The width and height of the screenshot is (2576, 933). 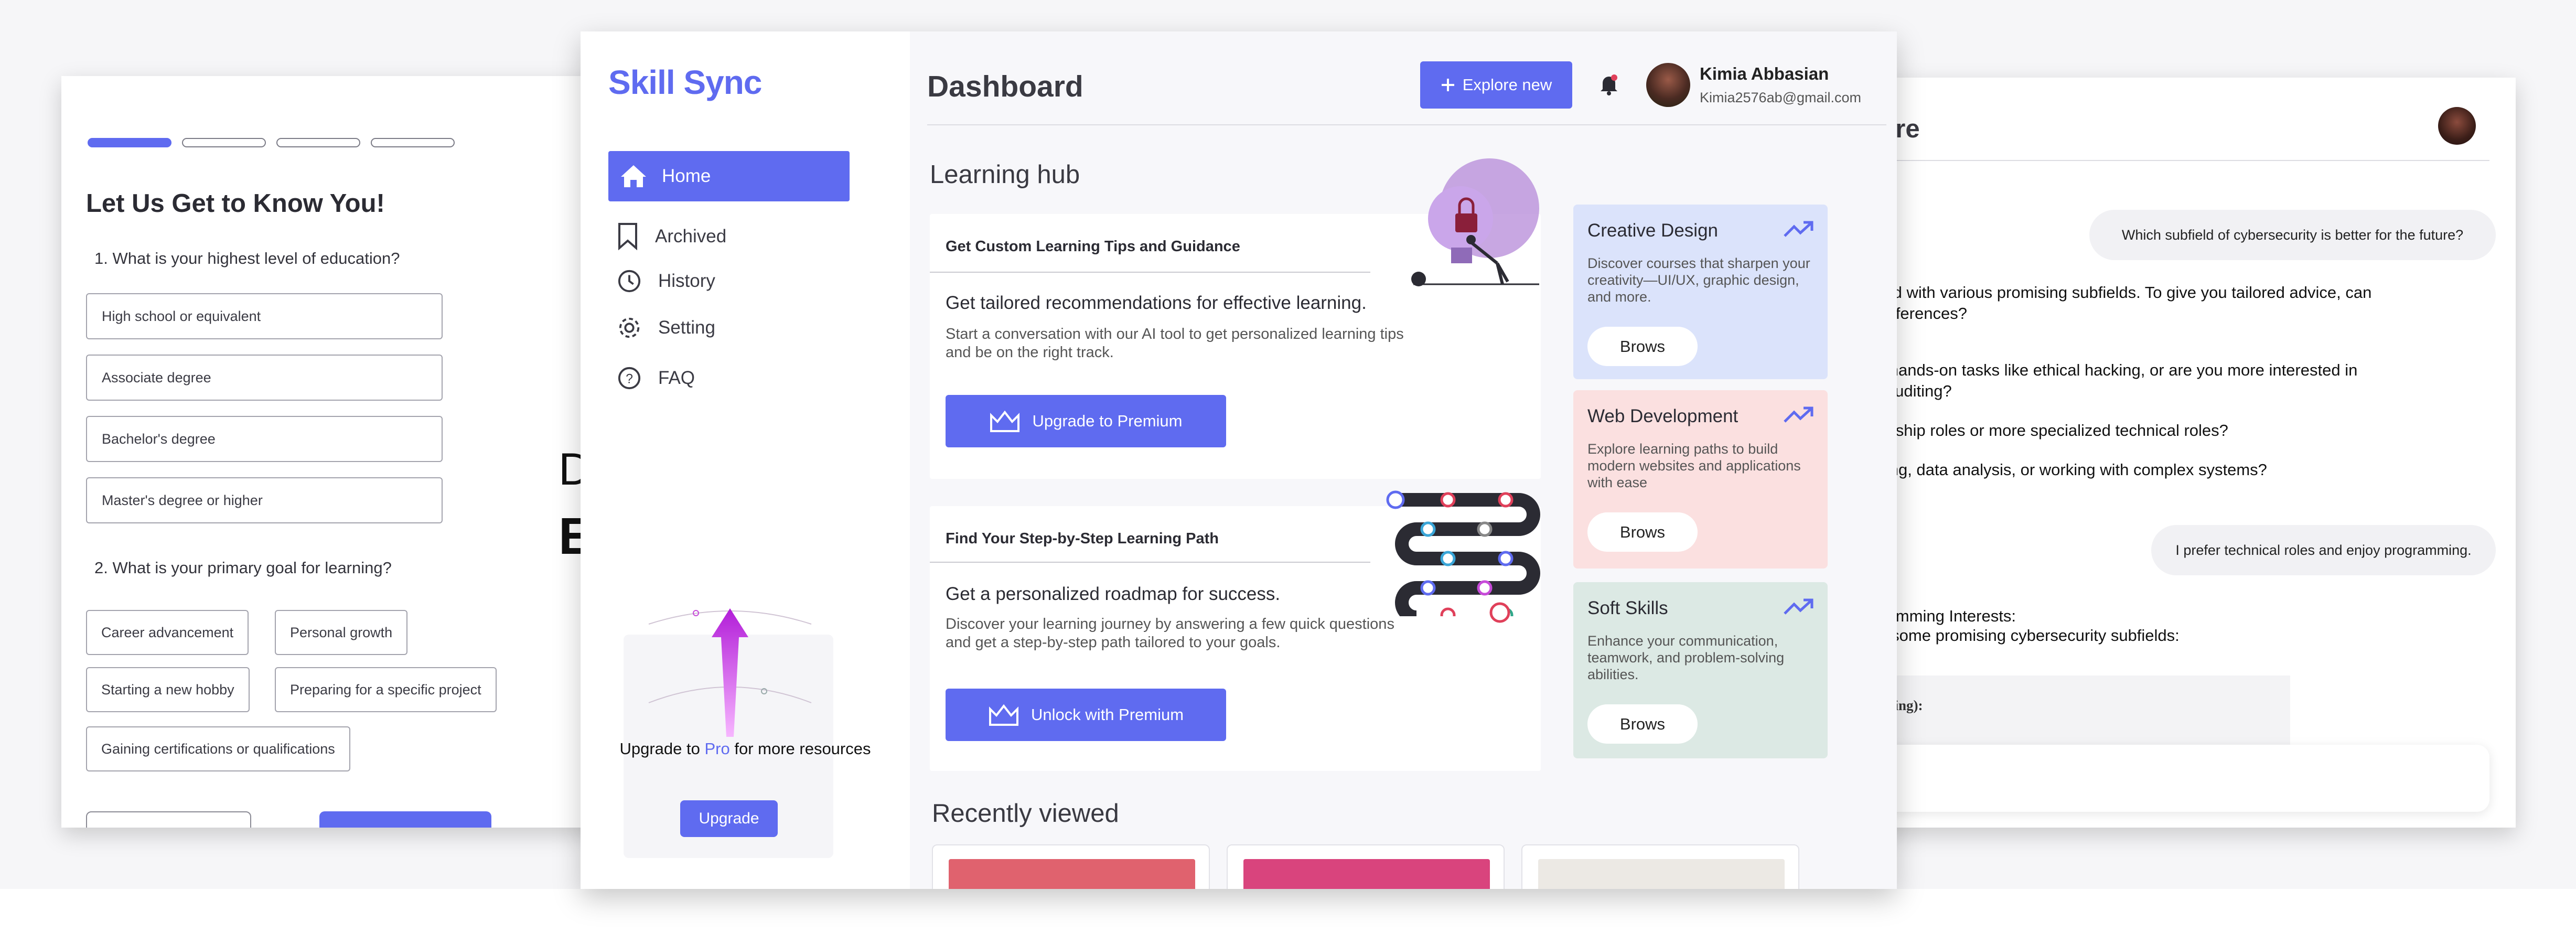 What do you see at coordinates (2457, 126) in the screenshot?
I see `chat-avatar` at bounding box center [2457, 126].